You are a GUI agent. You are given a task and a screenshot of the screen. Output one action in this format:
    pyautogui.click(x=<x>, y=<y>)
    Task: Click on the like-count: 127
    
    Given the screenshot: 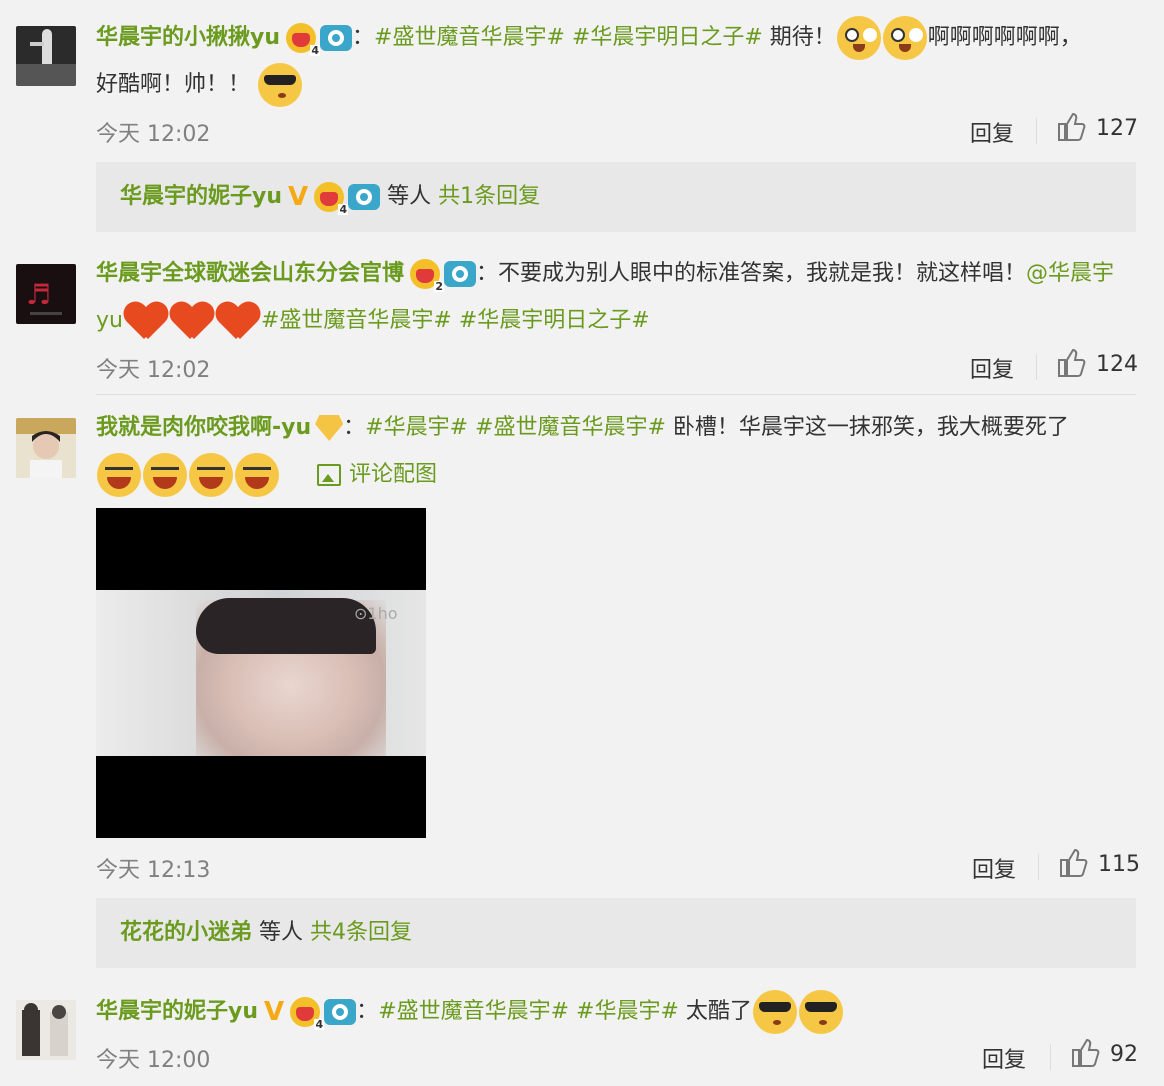 What is the action you would take?
    pyautogui.click(x=1117, y=128)
    